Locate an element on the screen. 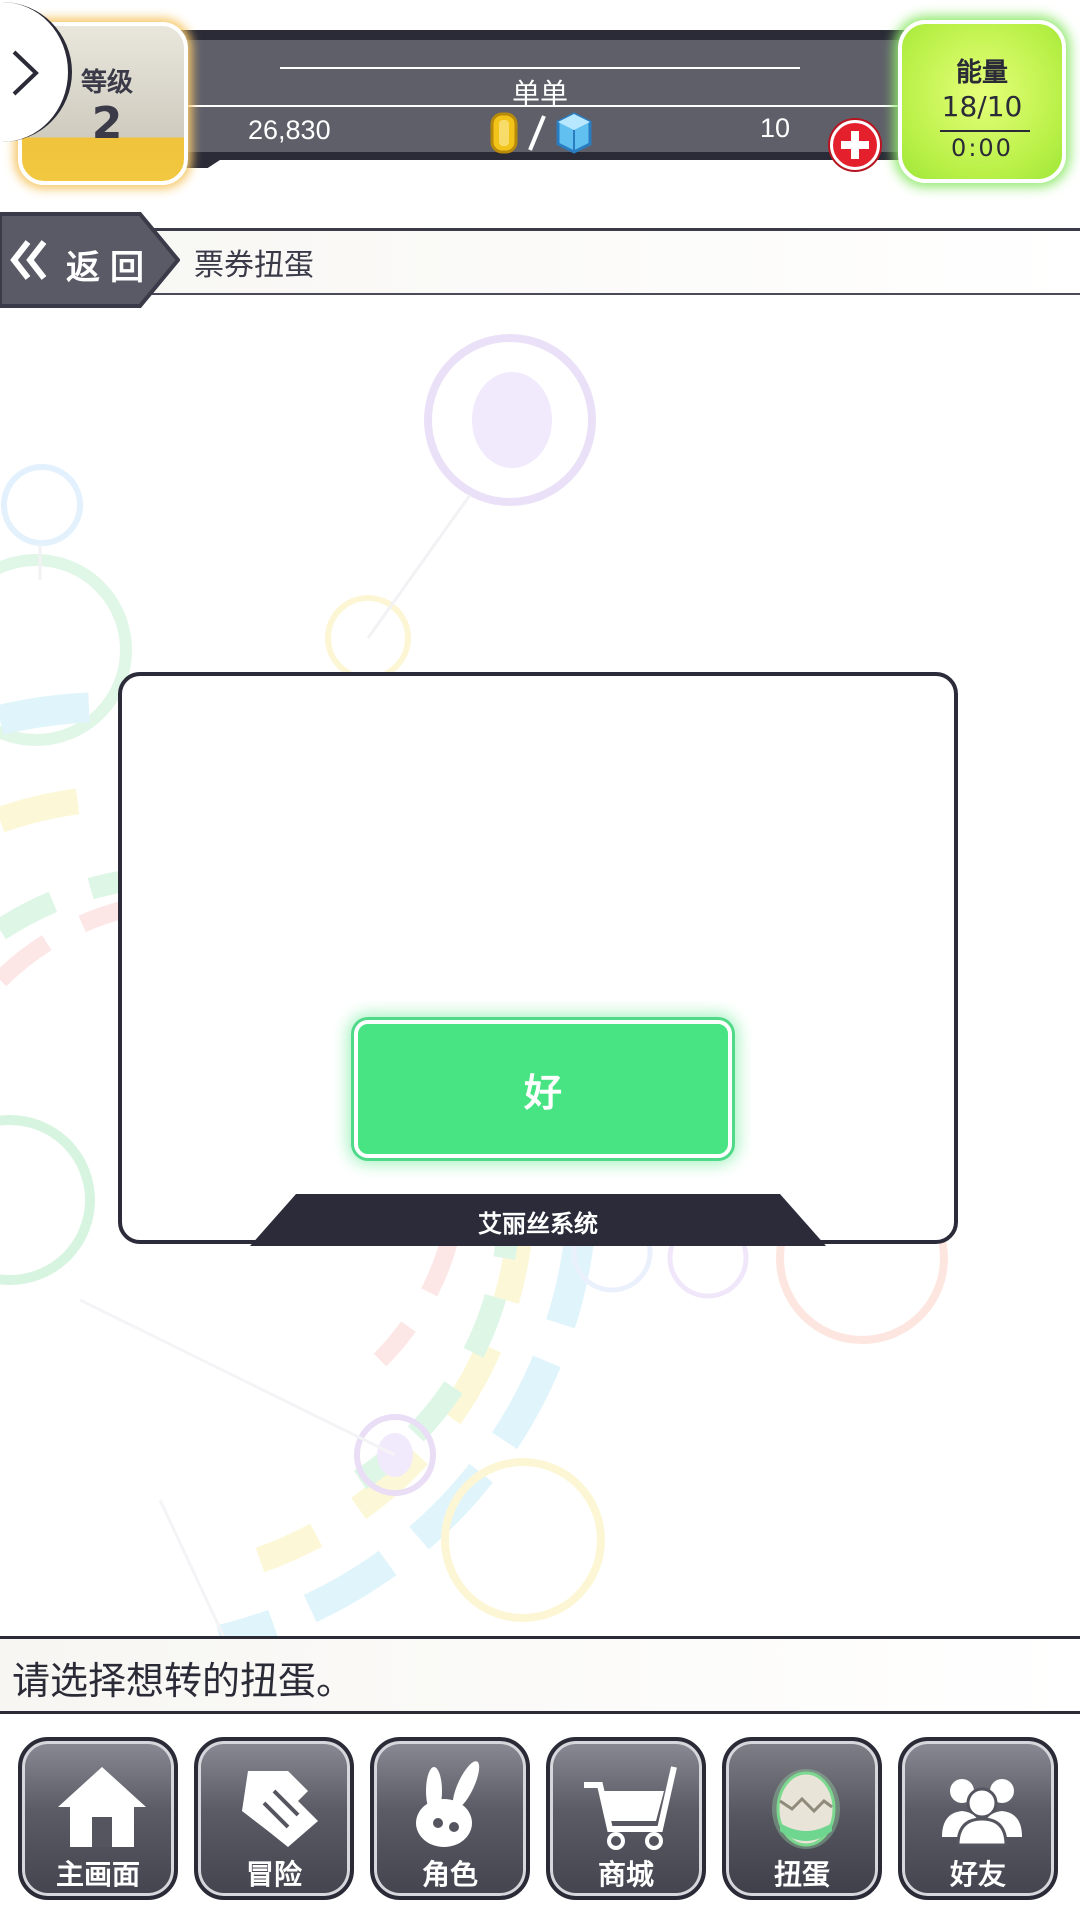  page-title: 票券扭蛋 is located at coordinates (254, 265).